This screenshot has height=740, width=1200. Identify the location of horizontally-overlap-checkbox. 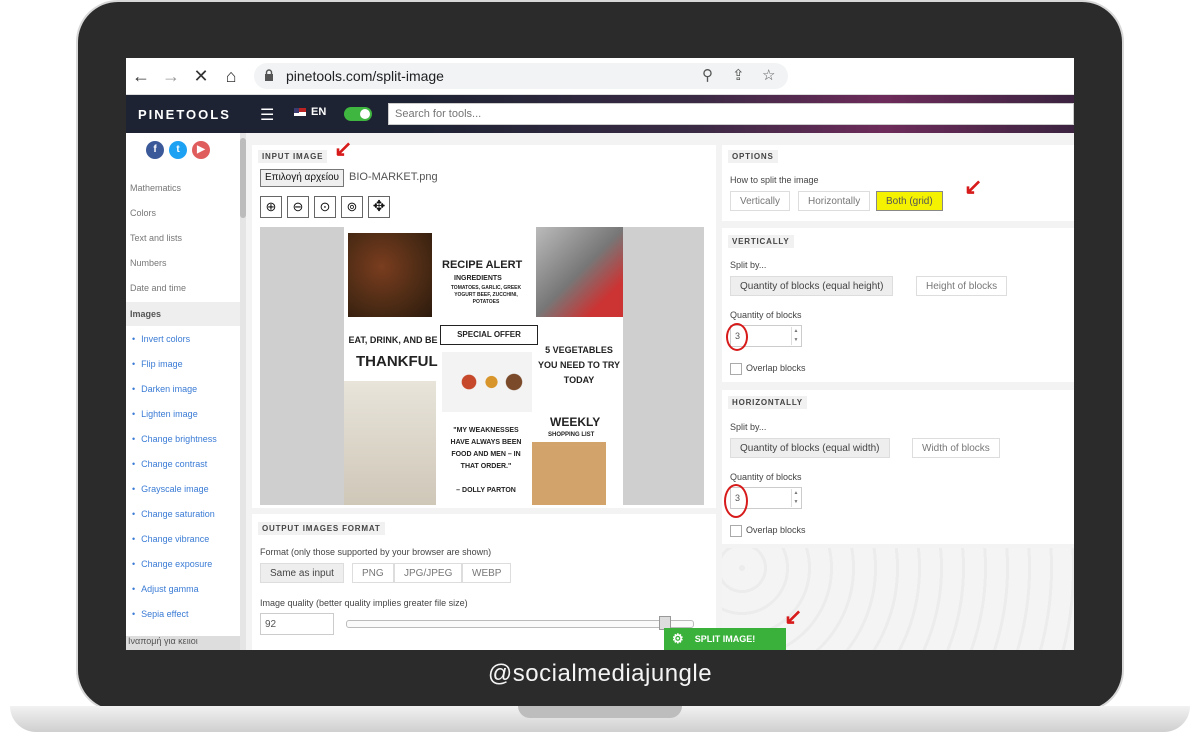
(736, 531).